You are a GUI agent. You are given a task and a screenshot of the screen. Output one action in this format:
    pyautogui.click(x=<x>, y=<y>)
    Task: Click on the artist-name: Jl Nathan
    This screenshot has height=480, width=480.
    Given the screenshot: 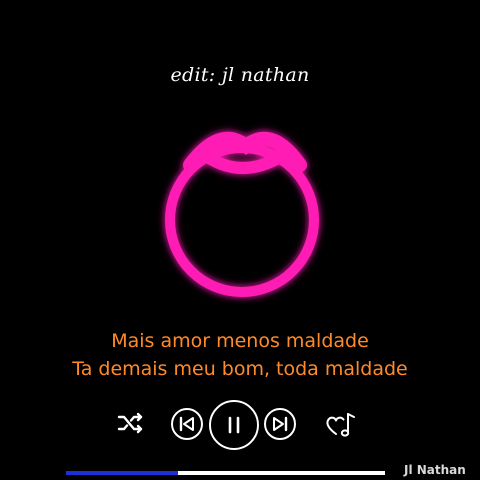 What is the action you would take?
    pyautogui.click(x=435, y=470)
    